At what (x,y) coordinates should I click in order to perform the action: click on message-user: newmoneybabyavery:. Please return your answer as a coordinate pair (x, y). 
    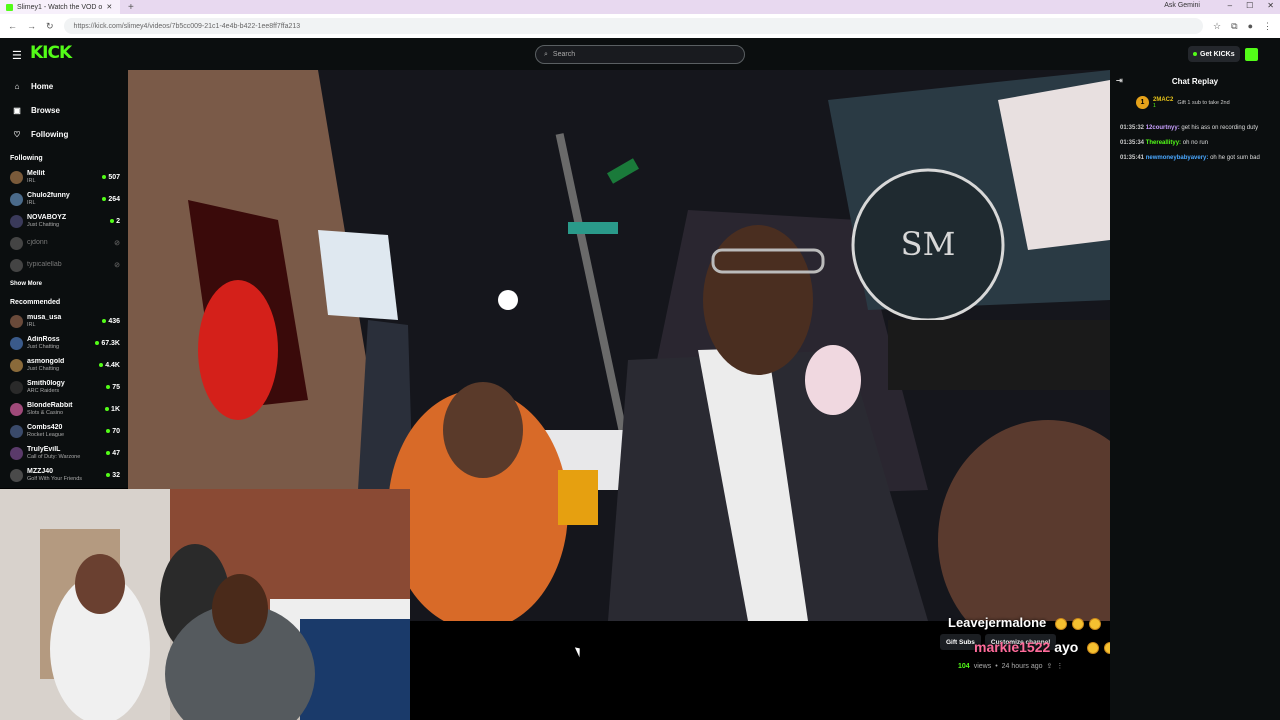
    Looking at the image, I should click on (1177, 158).